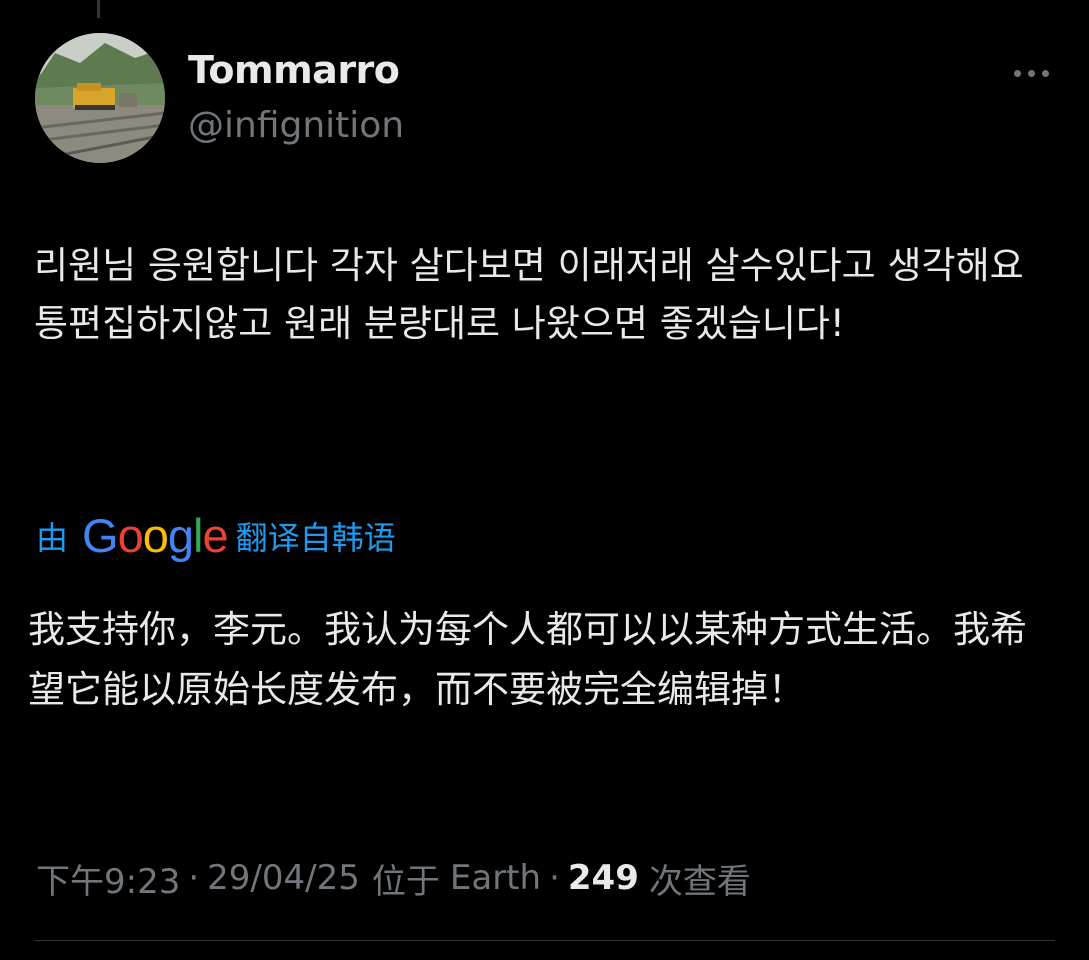 The height and width of the screenshot is (960, 1089). I want to click on divider, so click(544, 940).